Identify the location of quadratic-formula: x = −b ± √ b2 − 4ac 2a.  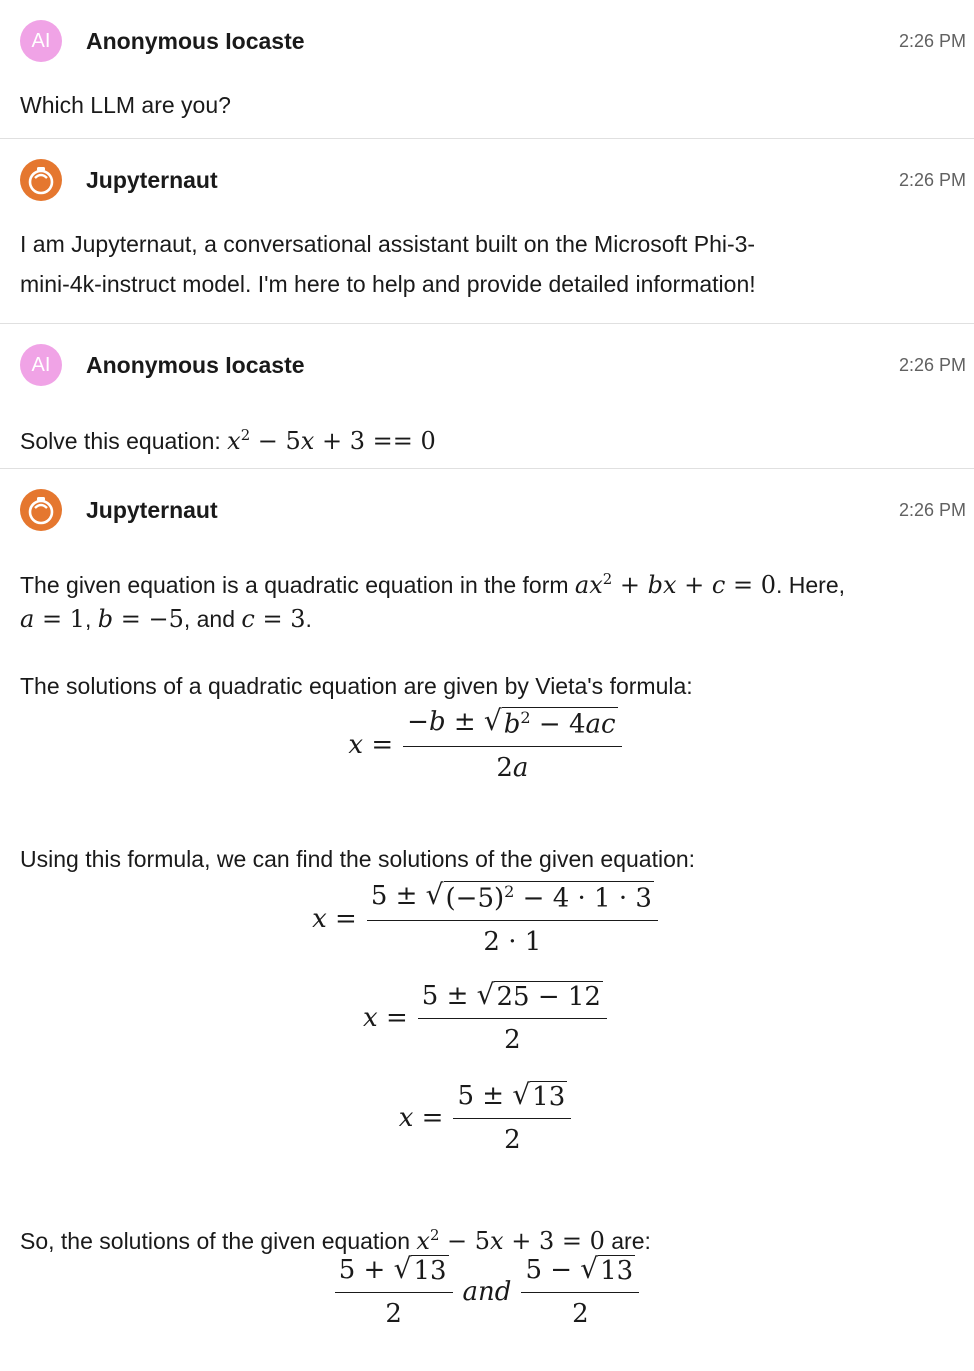
(487, 745).